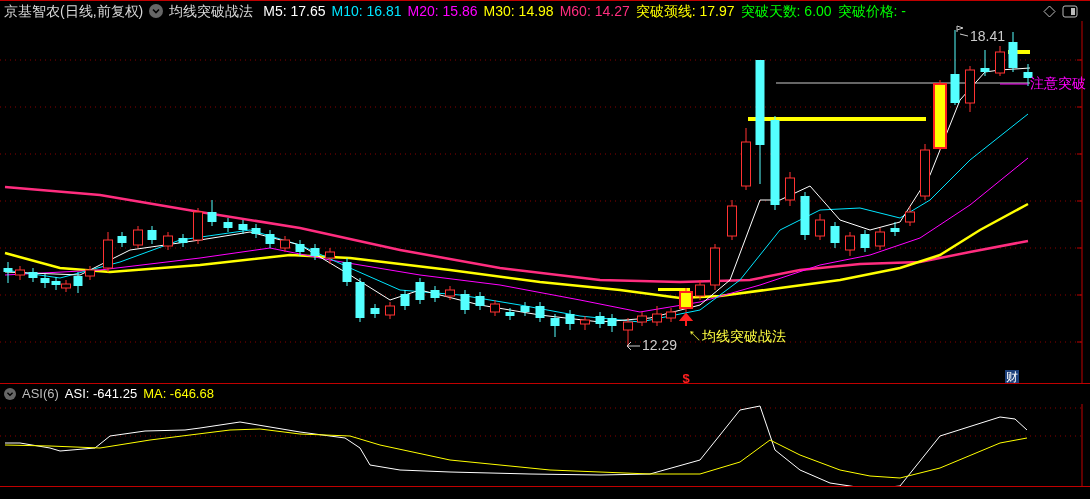 This screenshot has width=1090, height=499. I want to click on indicator-value: 突破颈线: 17.97, so click(685, 11).